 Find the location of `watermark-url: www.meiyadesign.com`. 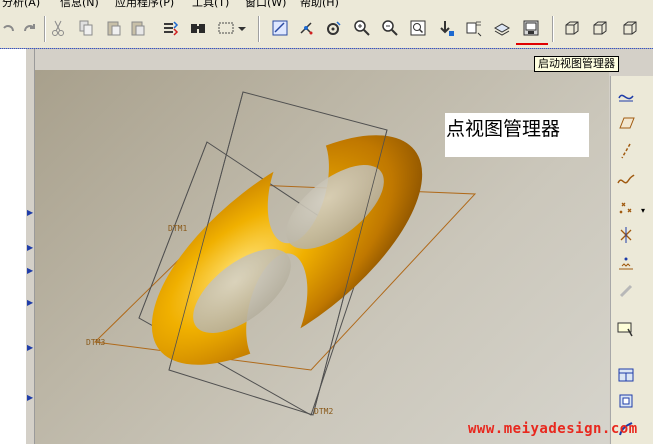

watermark-url: www.meiyadesign.com is located at coordinates (553, 429).